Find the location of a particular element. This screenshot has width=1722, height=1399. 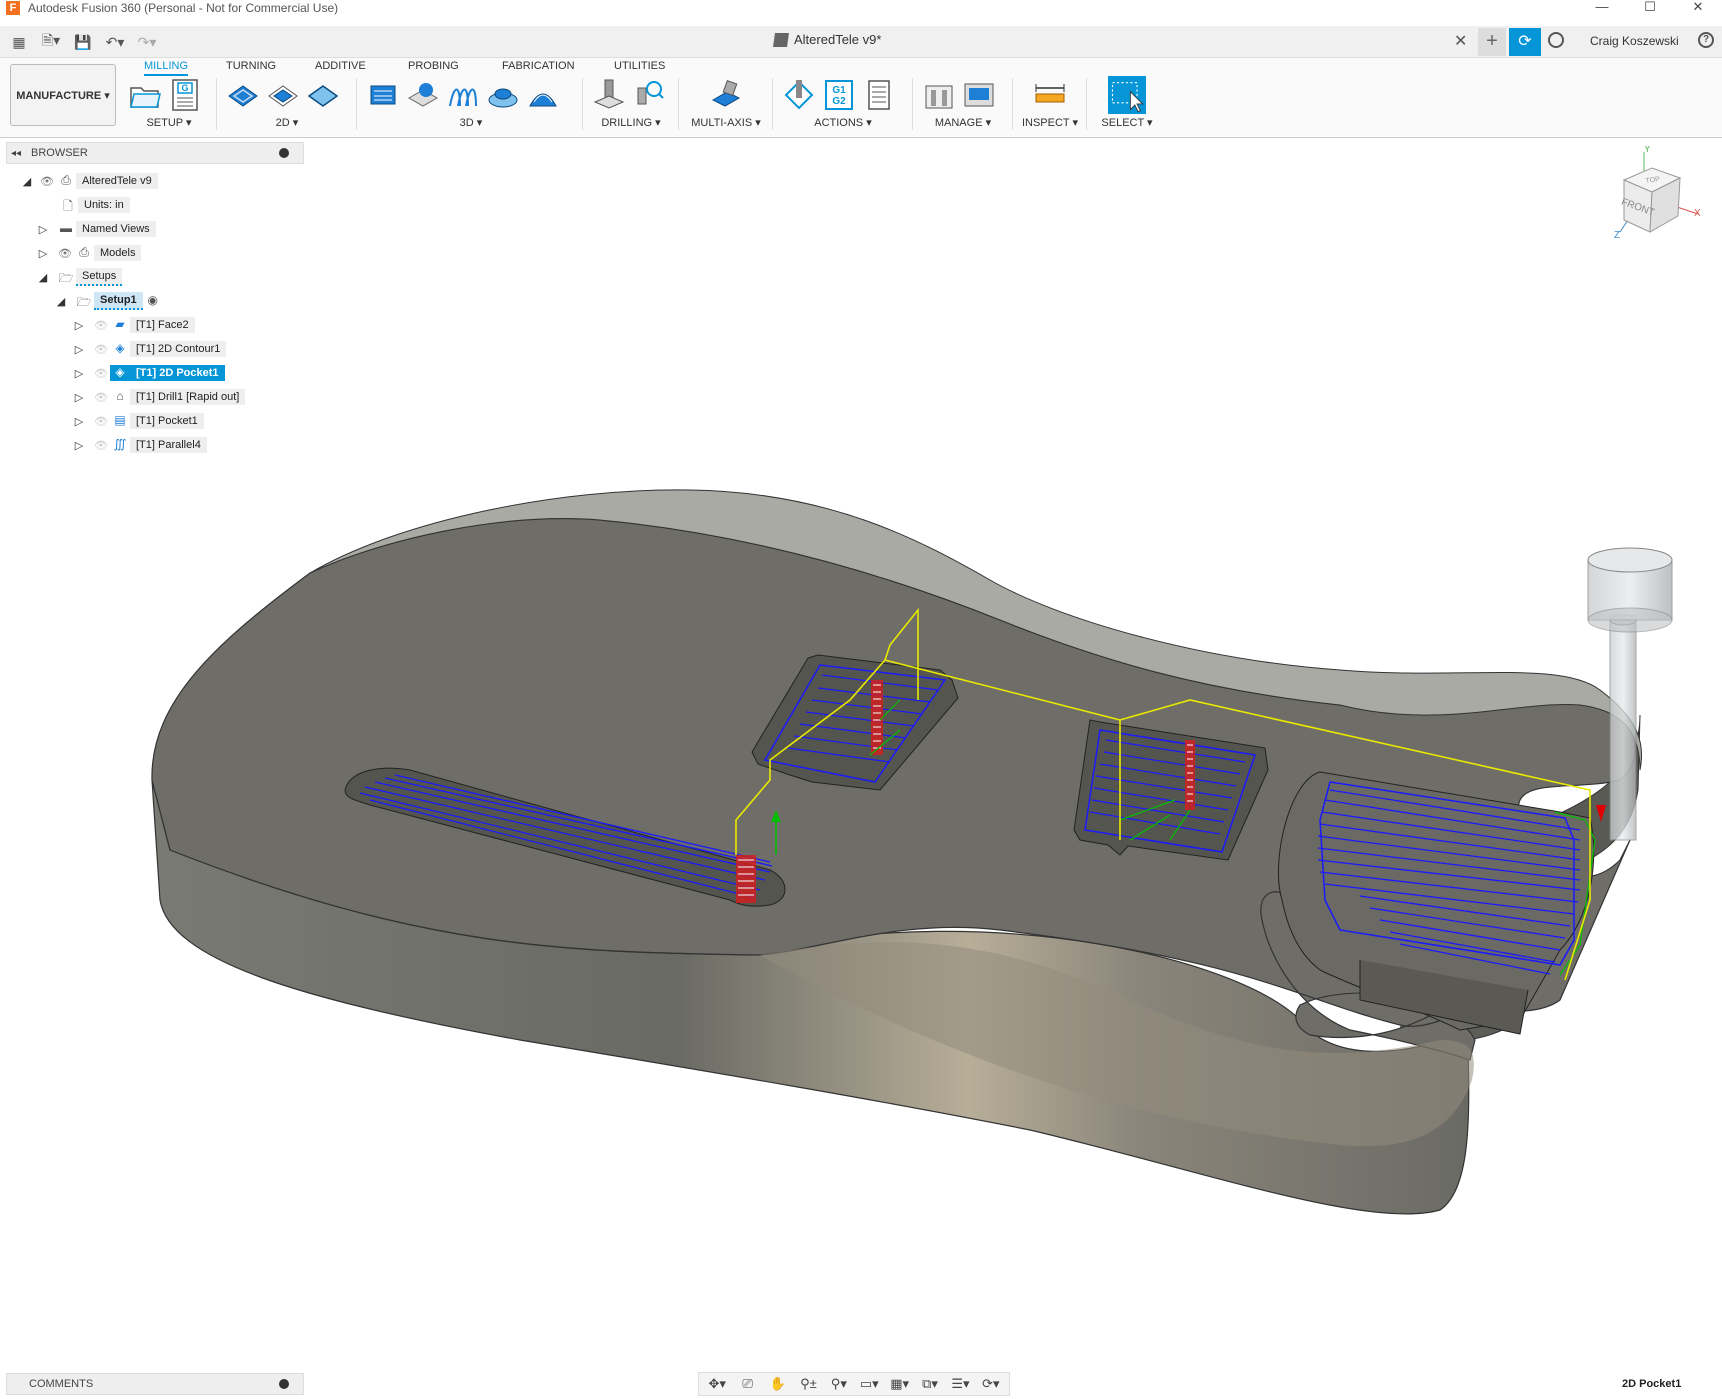

job-status-sync-icon: ⟳ is located at coordinates (1525, 42).